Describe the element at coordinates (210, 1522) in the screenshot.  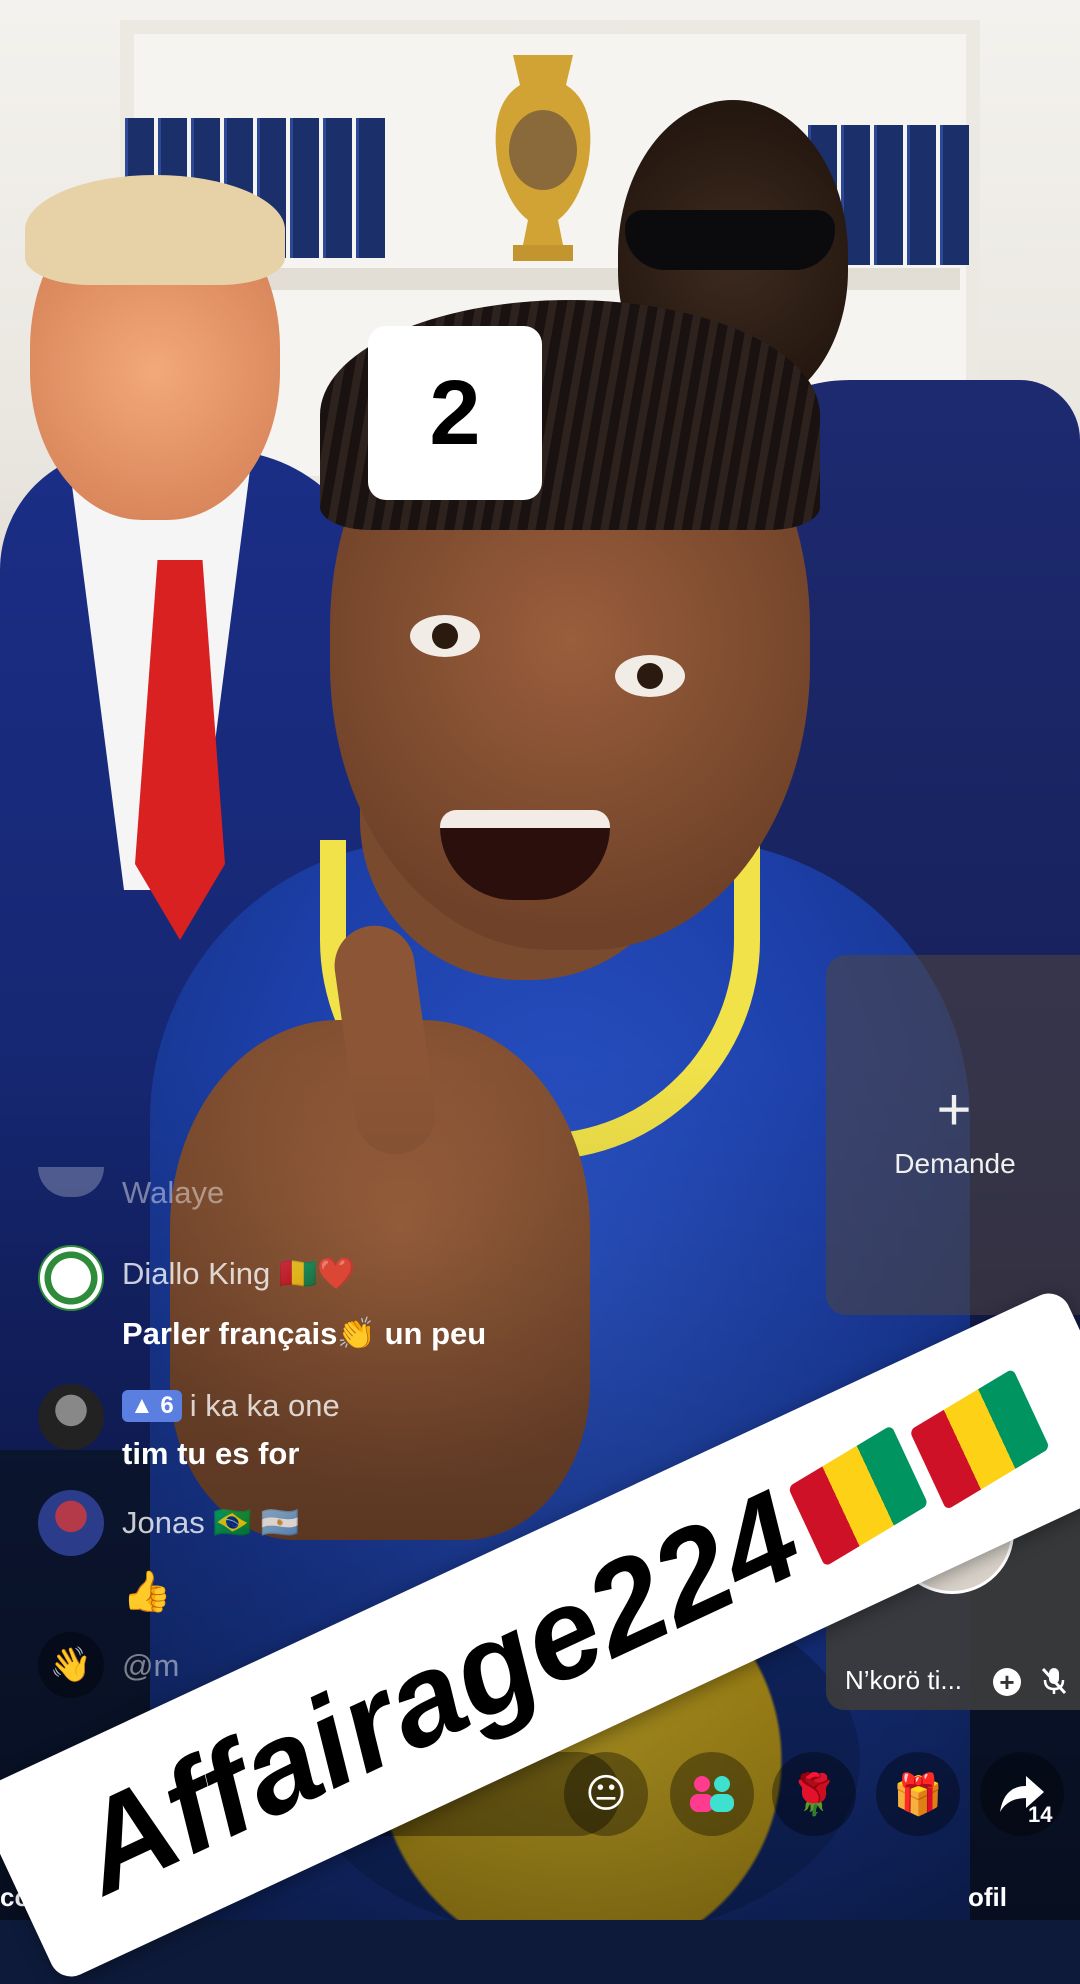
I see `comment-user: Jonas 🇧🇷 🇦🇷` at that location.